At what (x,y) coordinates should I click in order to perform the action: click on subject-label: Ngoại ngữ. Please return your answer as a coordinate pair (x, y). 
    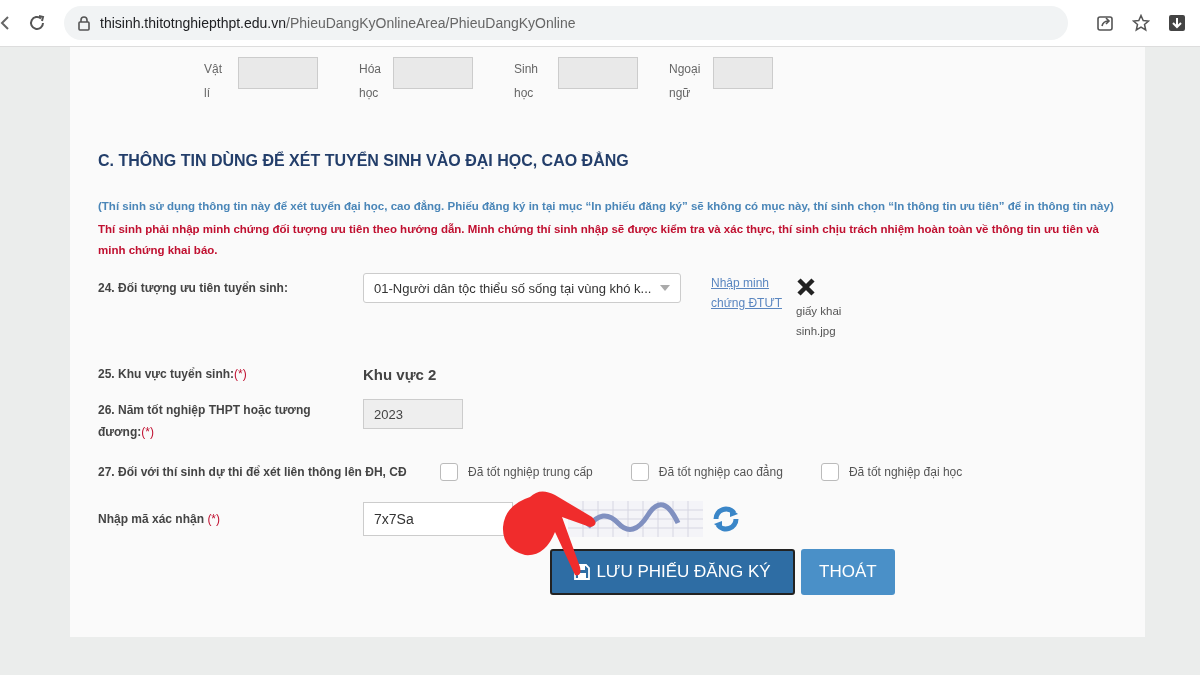
    Looking at the image, I should click on (684, 81).